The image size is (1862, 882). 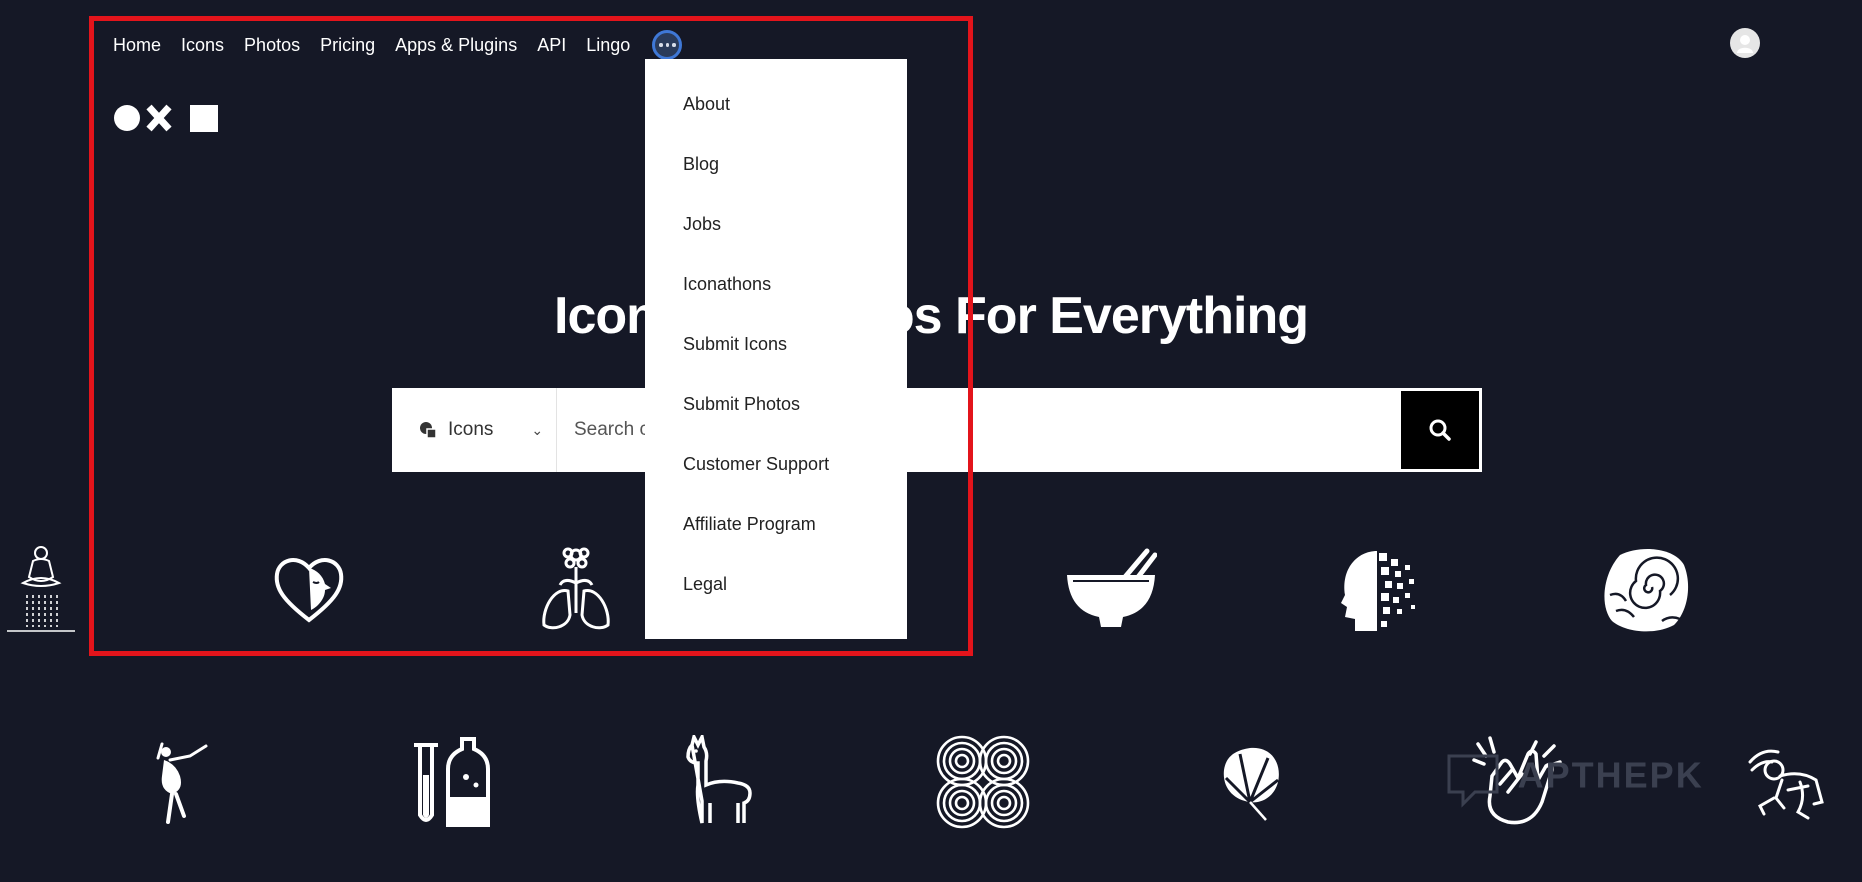 I want to click on menu-item-affiliate-program: Affiliate Program, so click(x=776, y=539).